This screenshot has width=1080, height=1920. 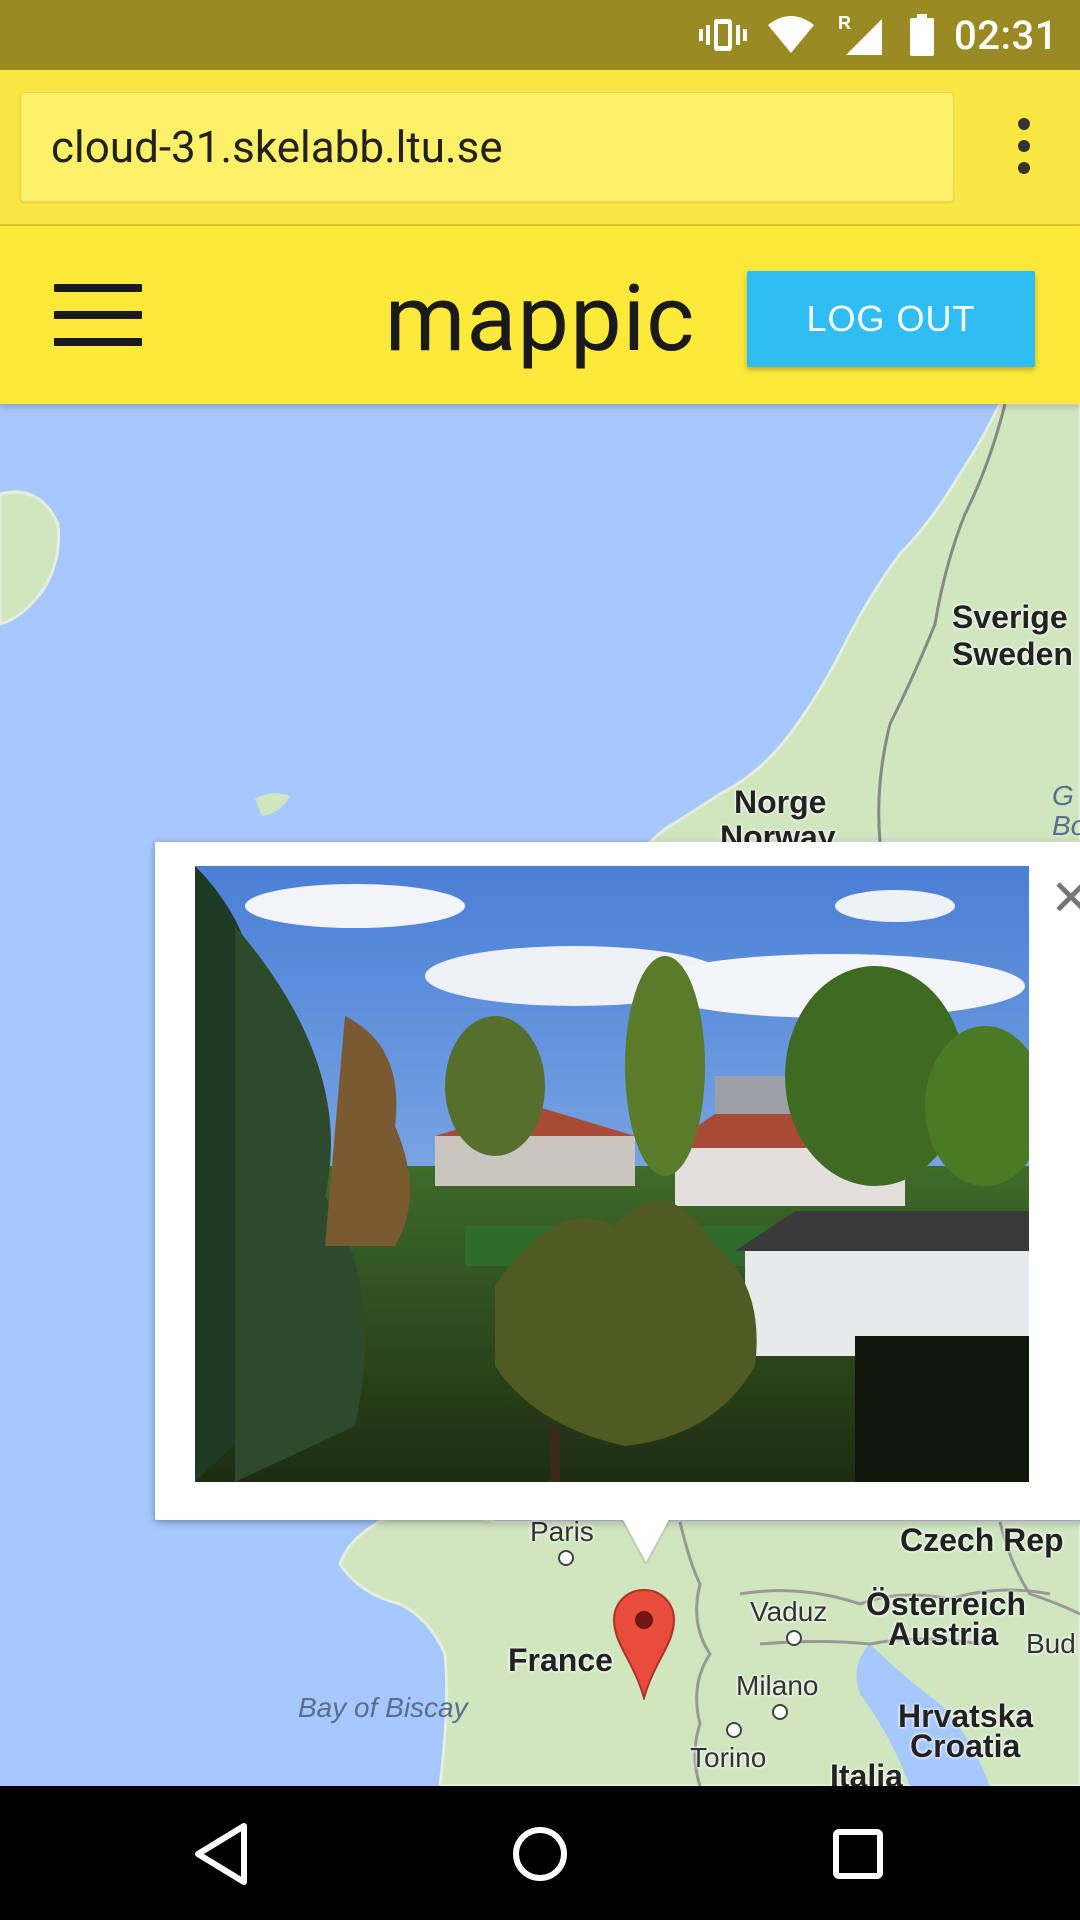 What do you see at coordinates (1012, 654) in the screenshot?
I see `map-label-sweden: Sweden` at bounding box center [1012, 654].